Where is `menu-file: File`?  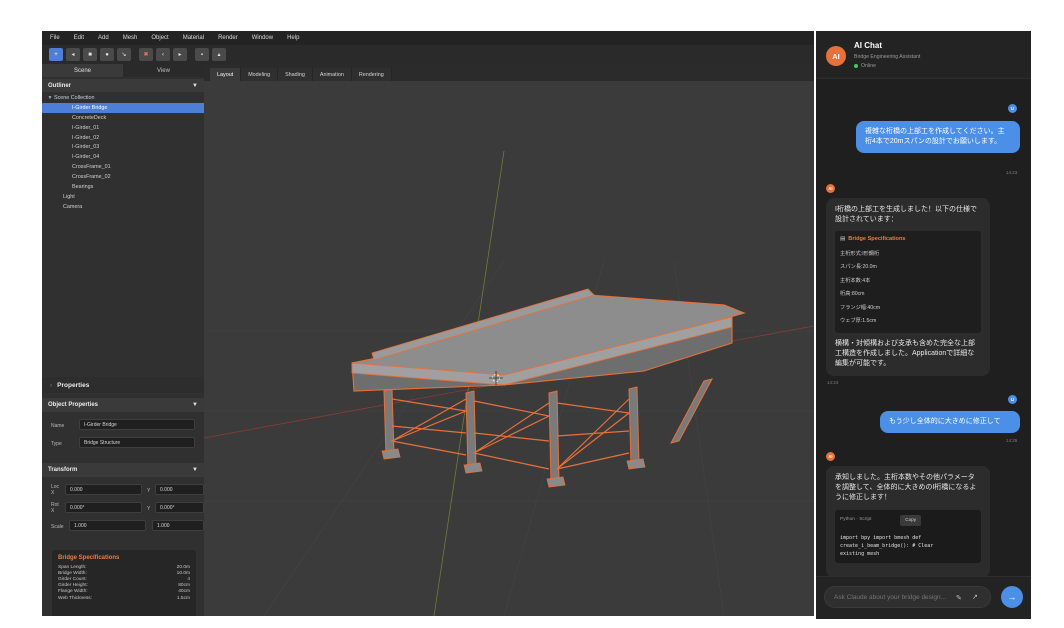
menu-file: File is located at coordinates (55, 38).